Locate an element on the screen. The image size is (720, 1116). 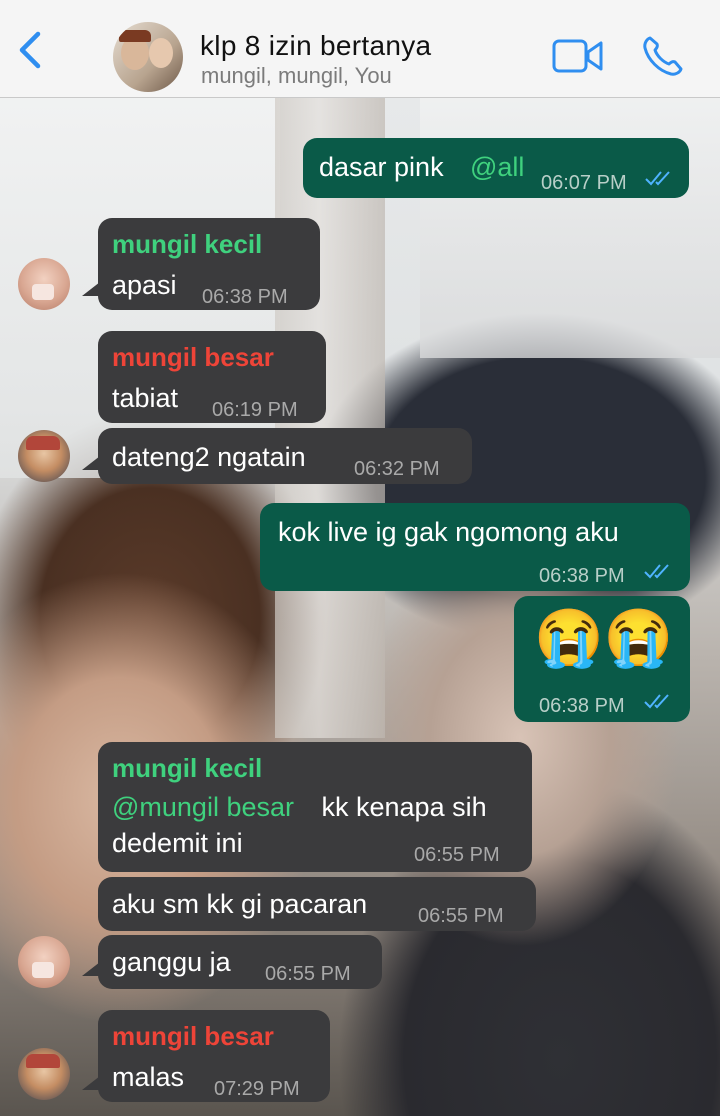
video-camera-icon is located at coordinates (577, 56).